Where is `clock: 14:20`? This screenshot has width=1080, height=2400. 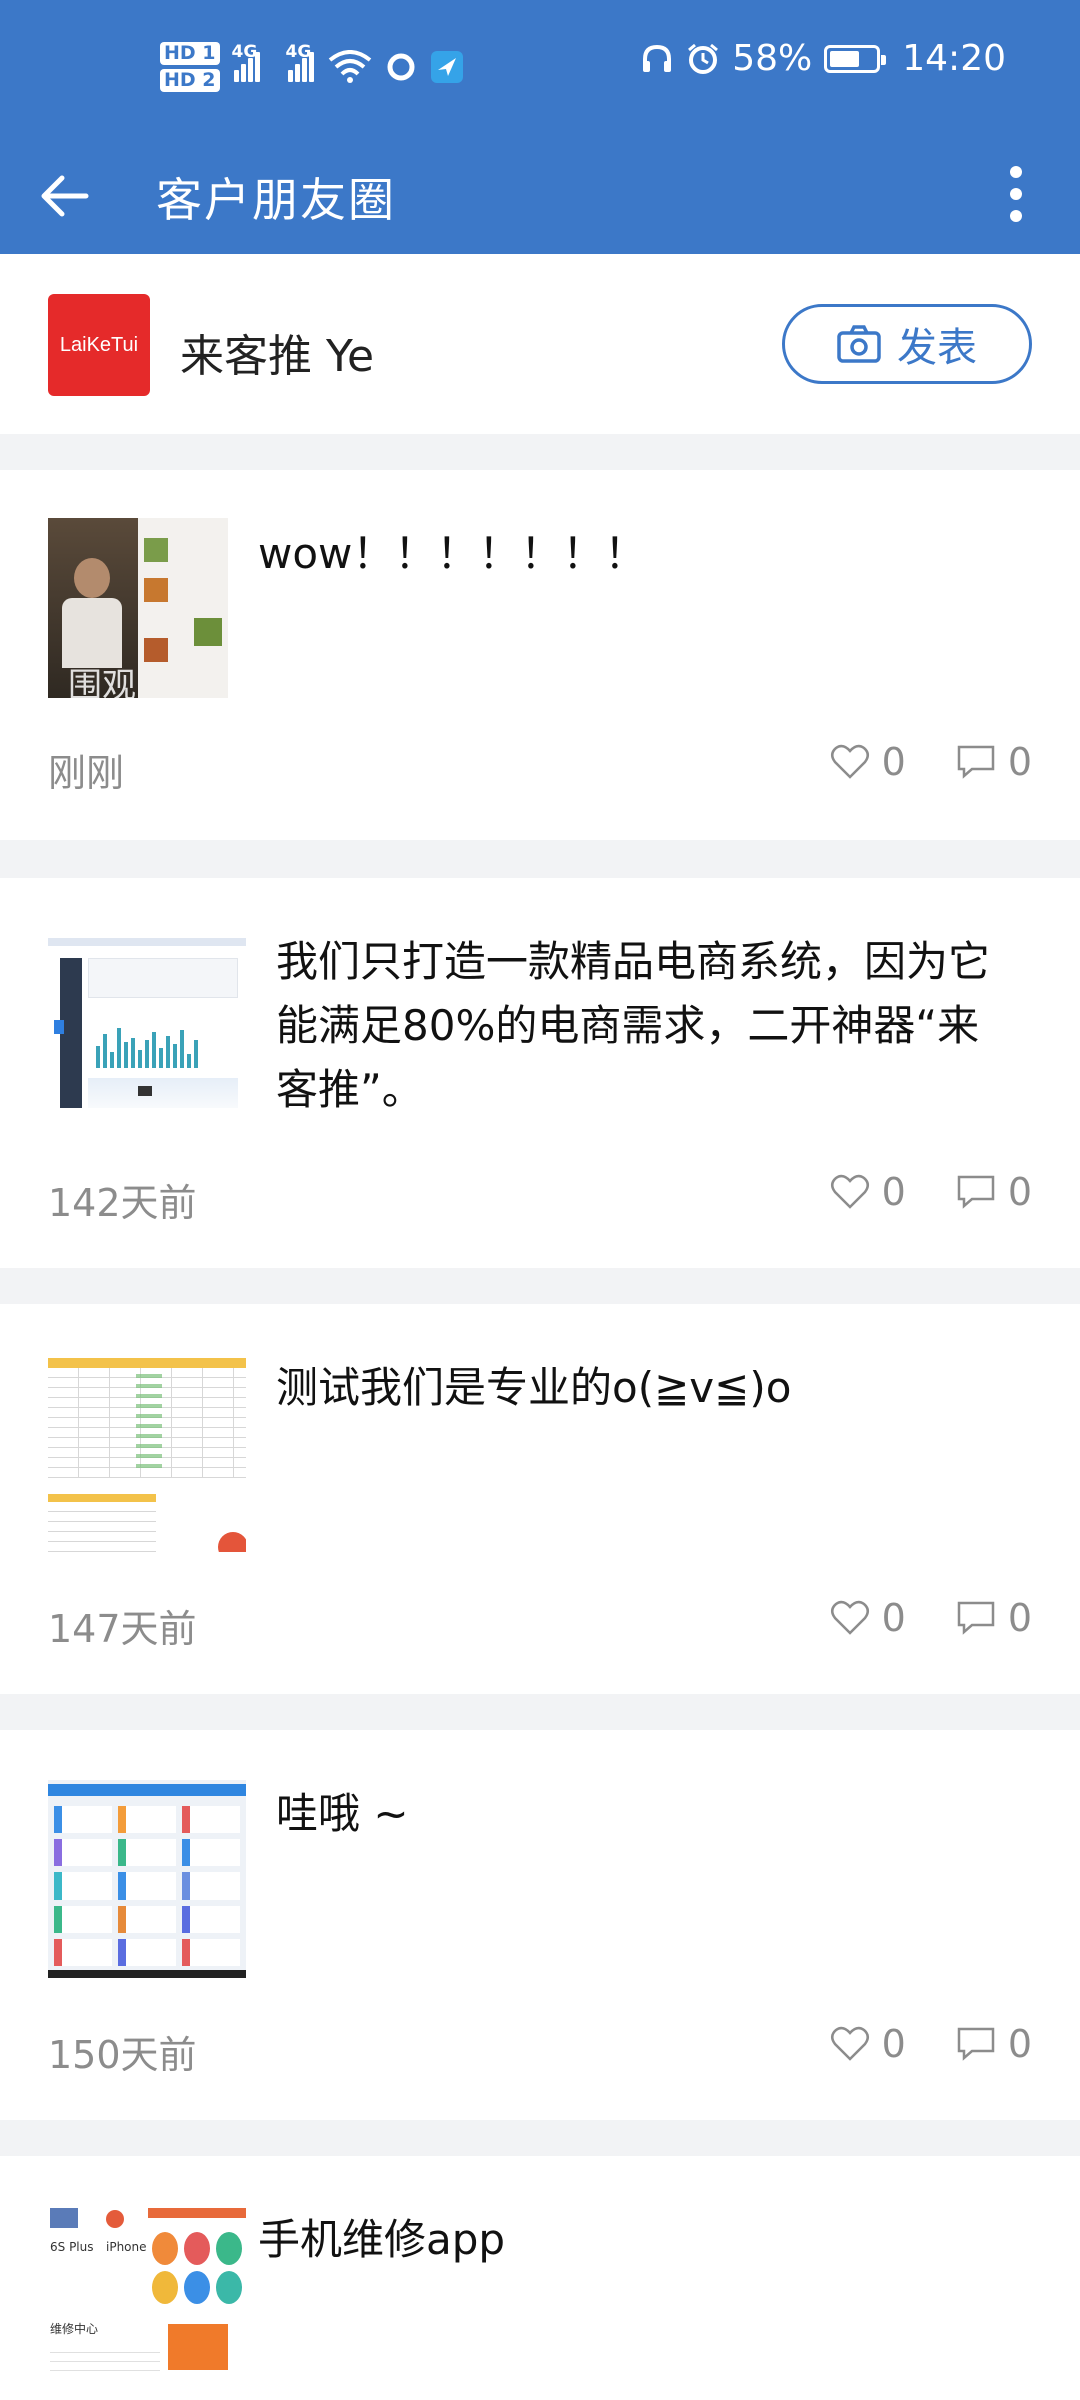
clock: 14:20 is located at coordinates (954, 58).